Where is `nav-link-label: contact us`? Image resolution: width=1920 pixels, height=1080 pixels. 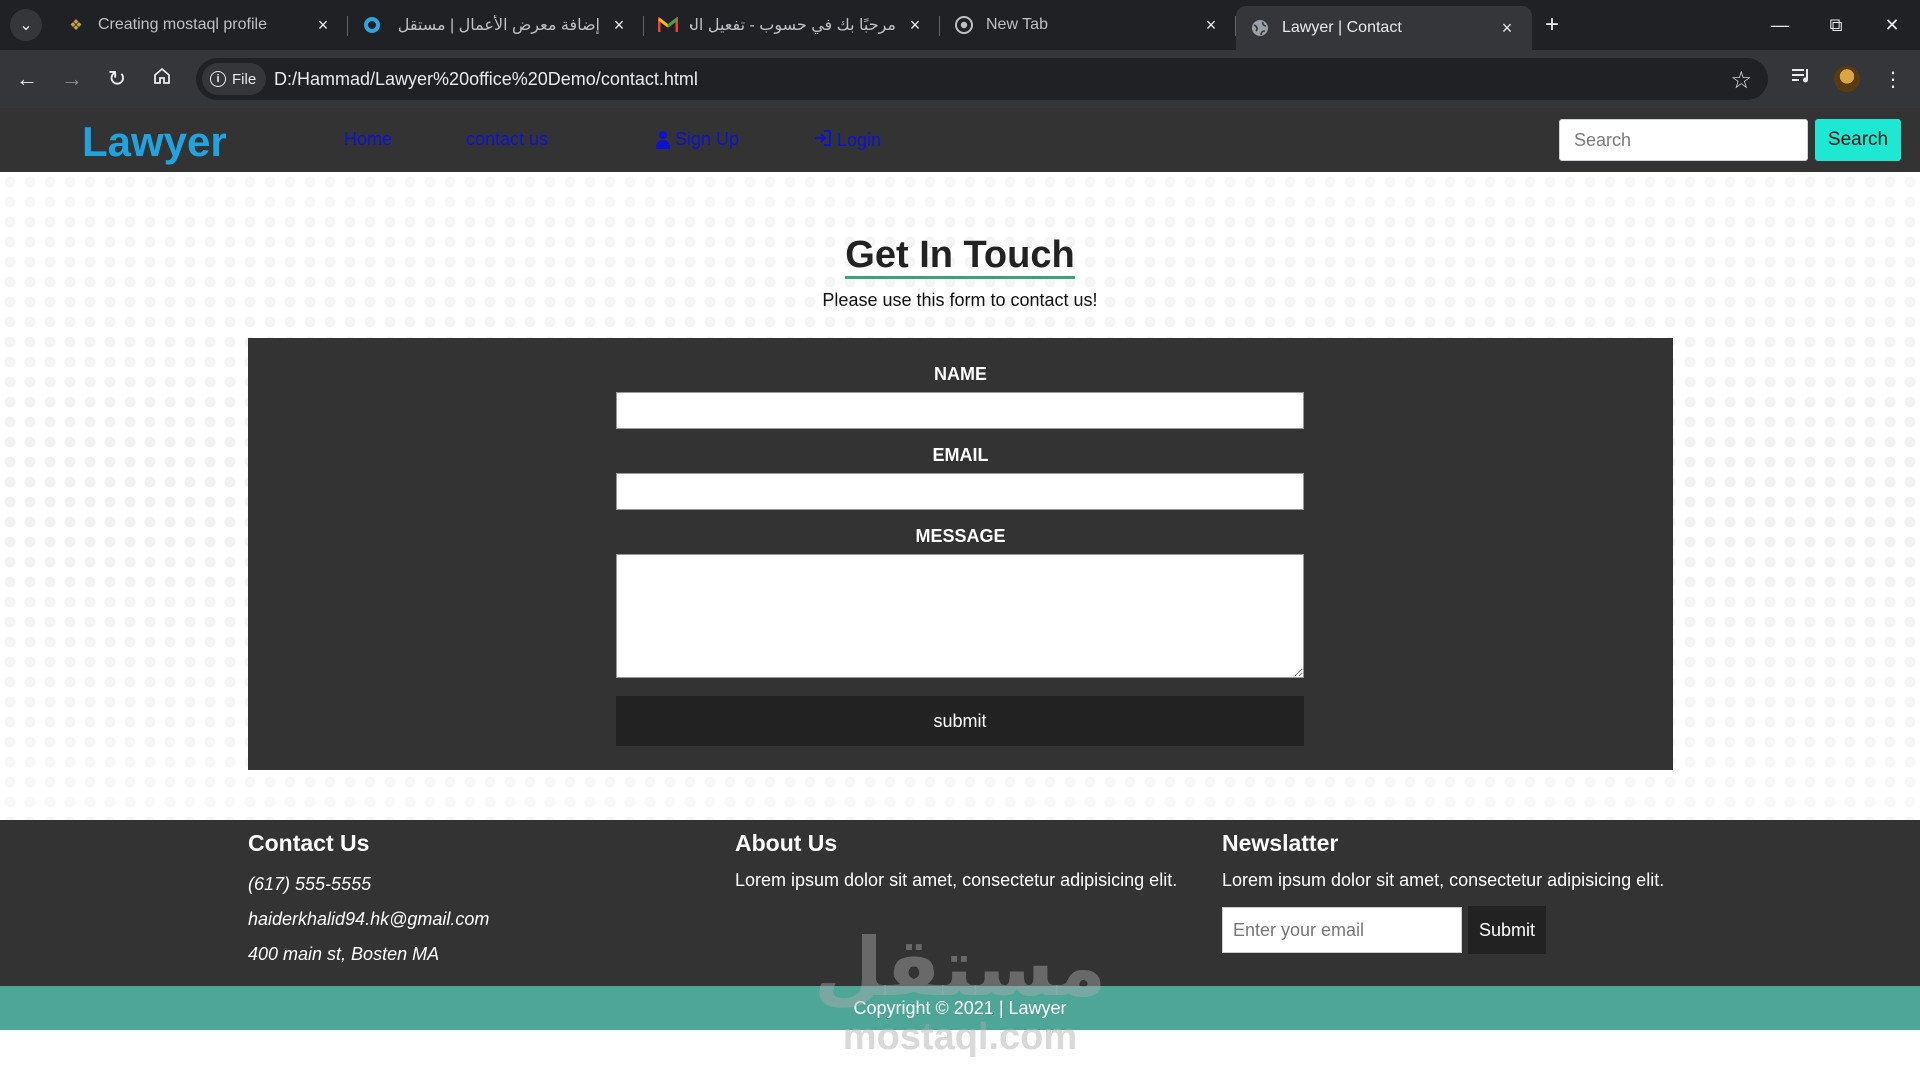
nav-link-label: contact us is located at coordinates (507, 139).